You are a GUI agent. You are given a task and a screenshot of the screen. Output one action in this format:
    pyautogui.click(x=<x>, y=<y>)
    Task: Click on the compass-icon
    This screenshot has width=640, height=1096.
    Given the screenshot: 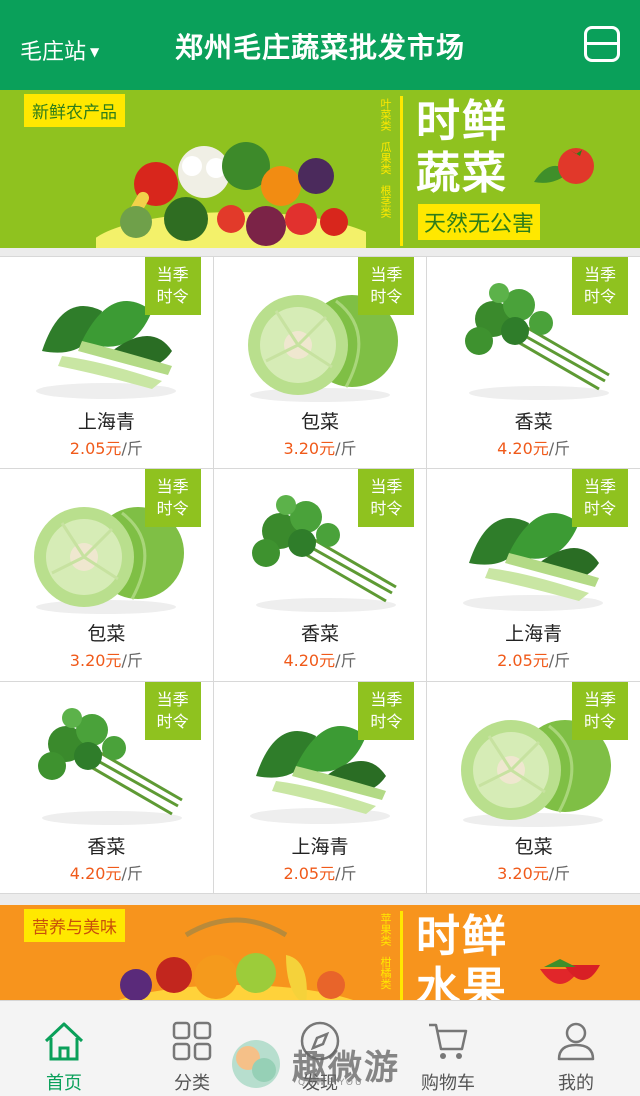 What is the action you would take?
    pyautogui.click(x=320, y=1041)
    